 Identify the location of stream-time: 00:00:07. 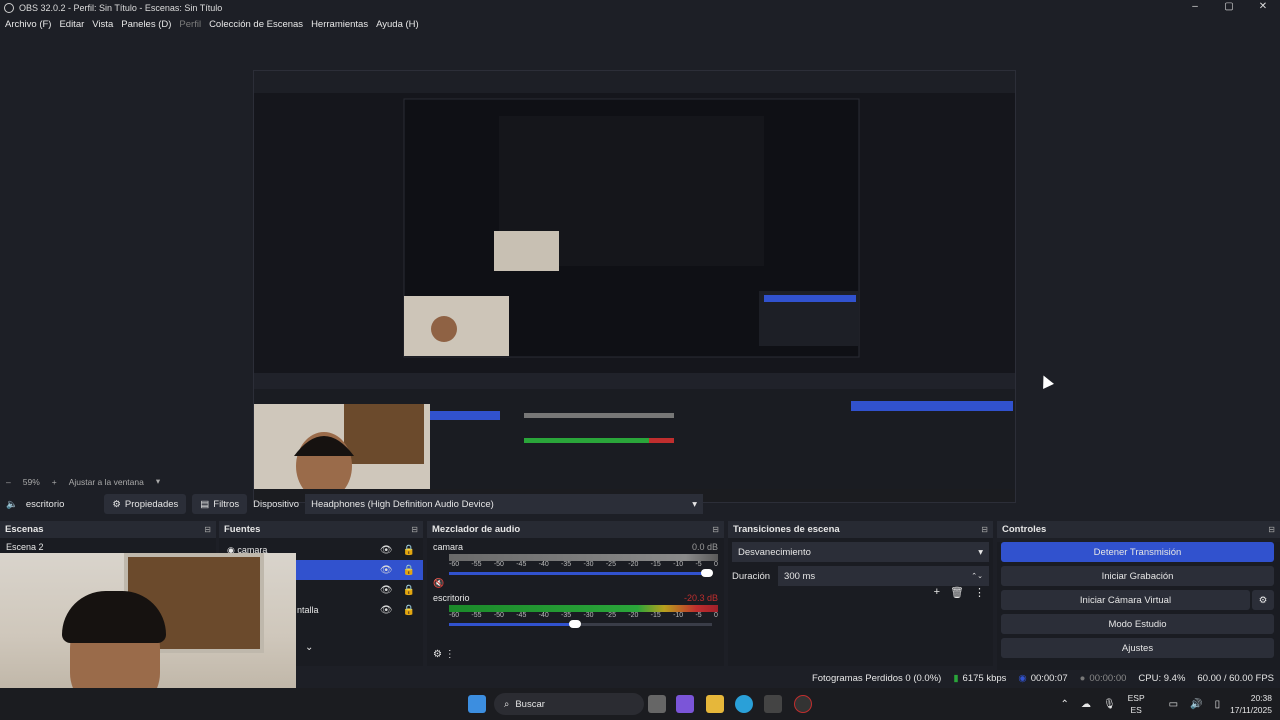
(1049, 678).